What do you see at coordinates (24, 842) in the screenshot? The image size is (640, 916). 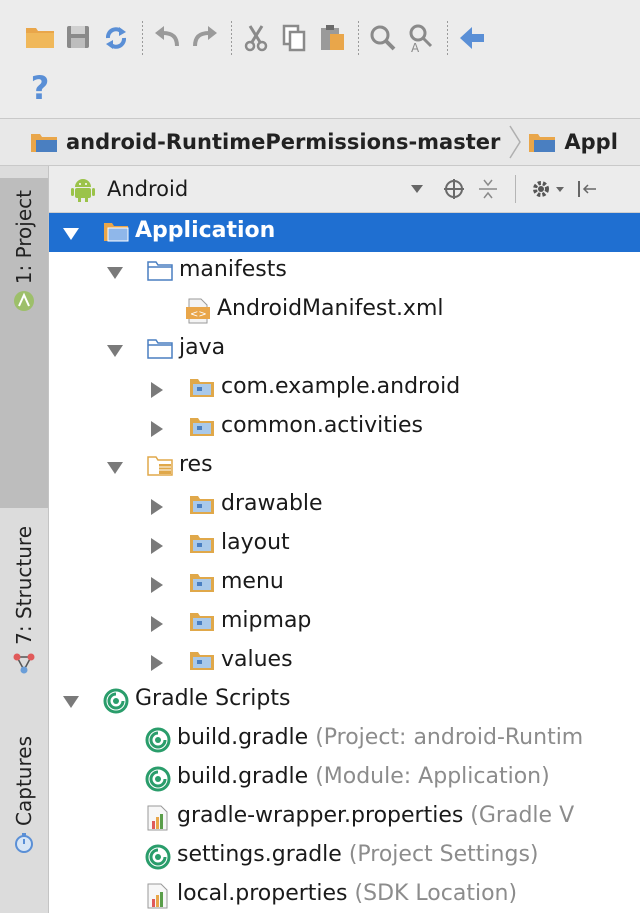 I see `captures-icon` at bounding box center [24, 842].